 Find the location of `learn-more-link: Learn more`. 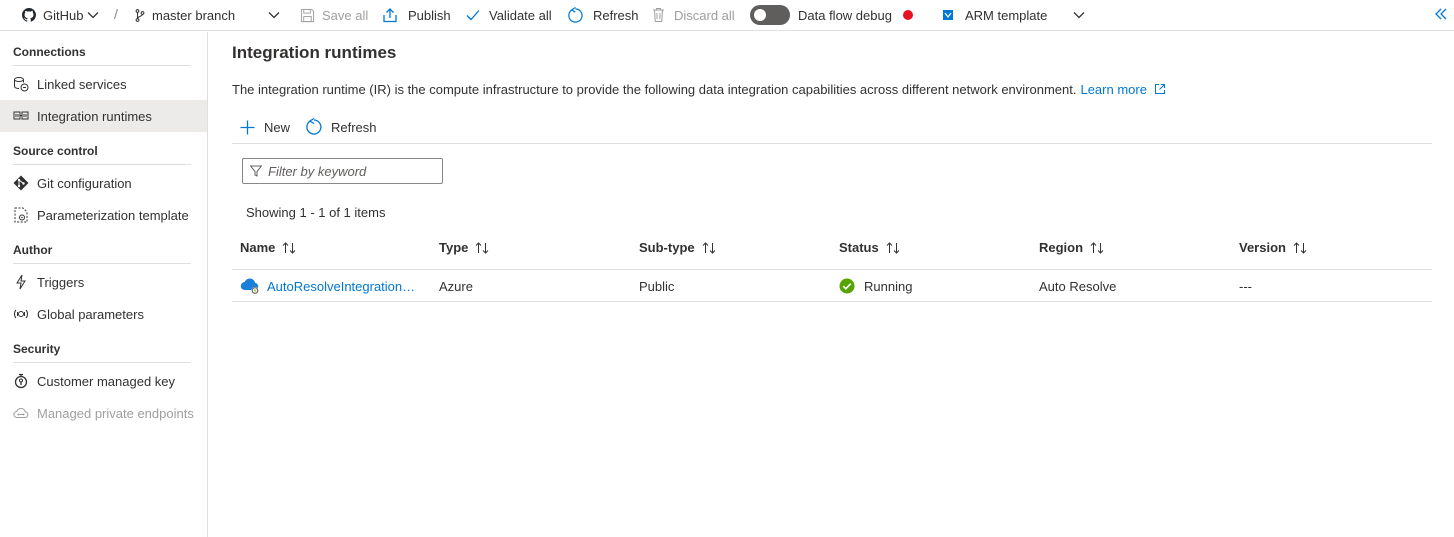

learn-more-link: Learn more is located at coordinates (1122, 89).